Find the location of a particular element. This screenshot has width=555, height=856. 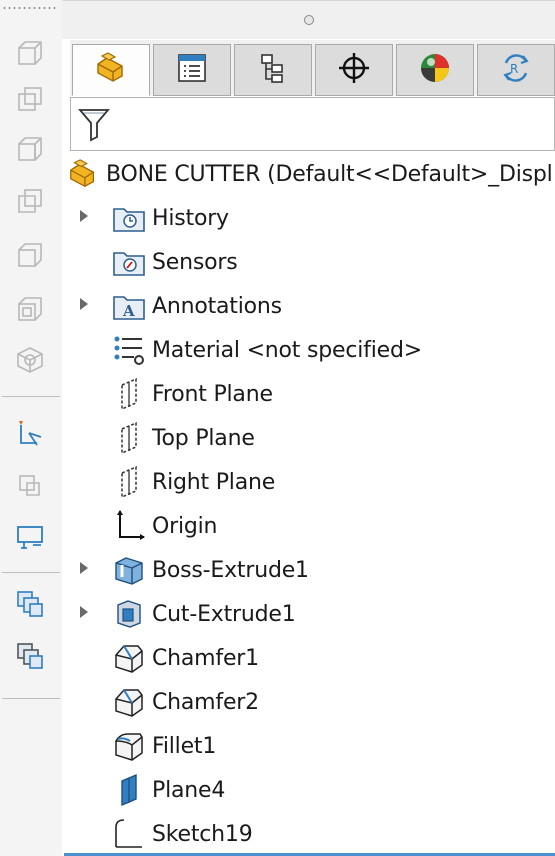

tree-root-part: BONE CUTTER (Default<<Default>_Displ is located at coordinates (309, 174).